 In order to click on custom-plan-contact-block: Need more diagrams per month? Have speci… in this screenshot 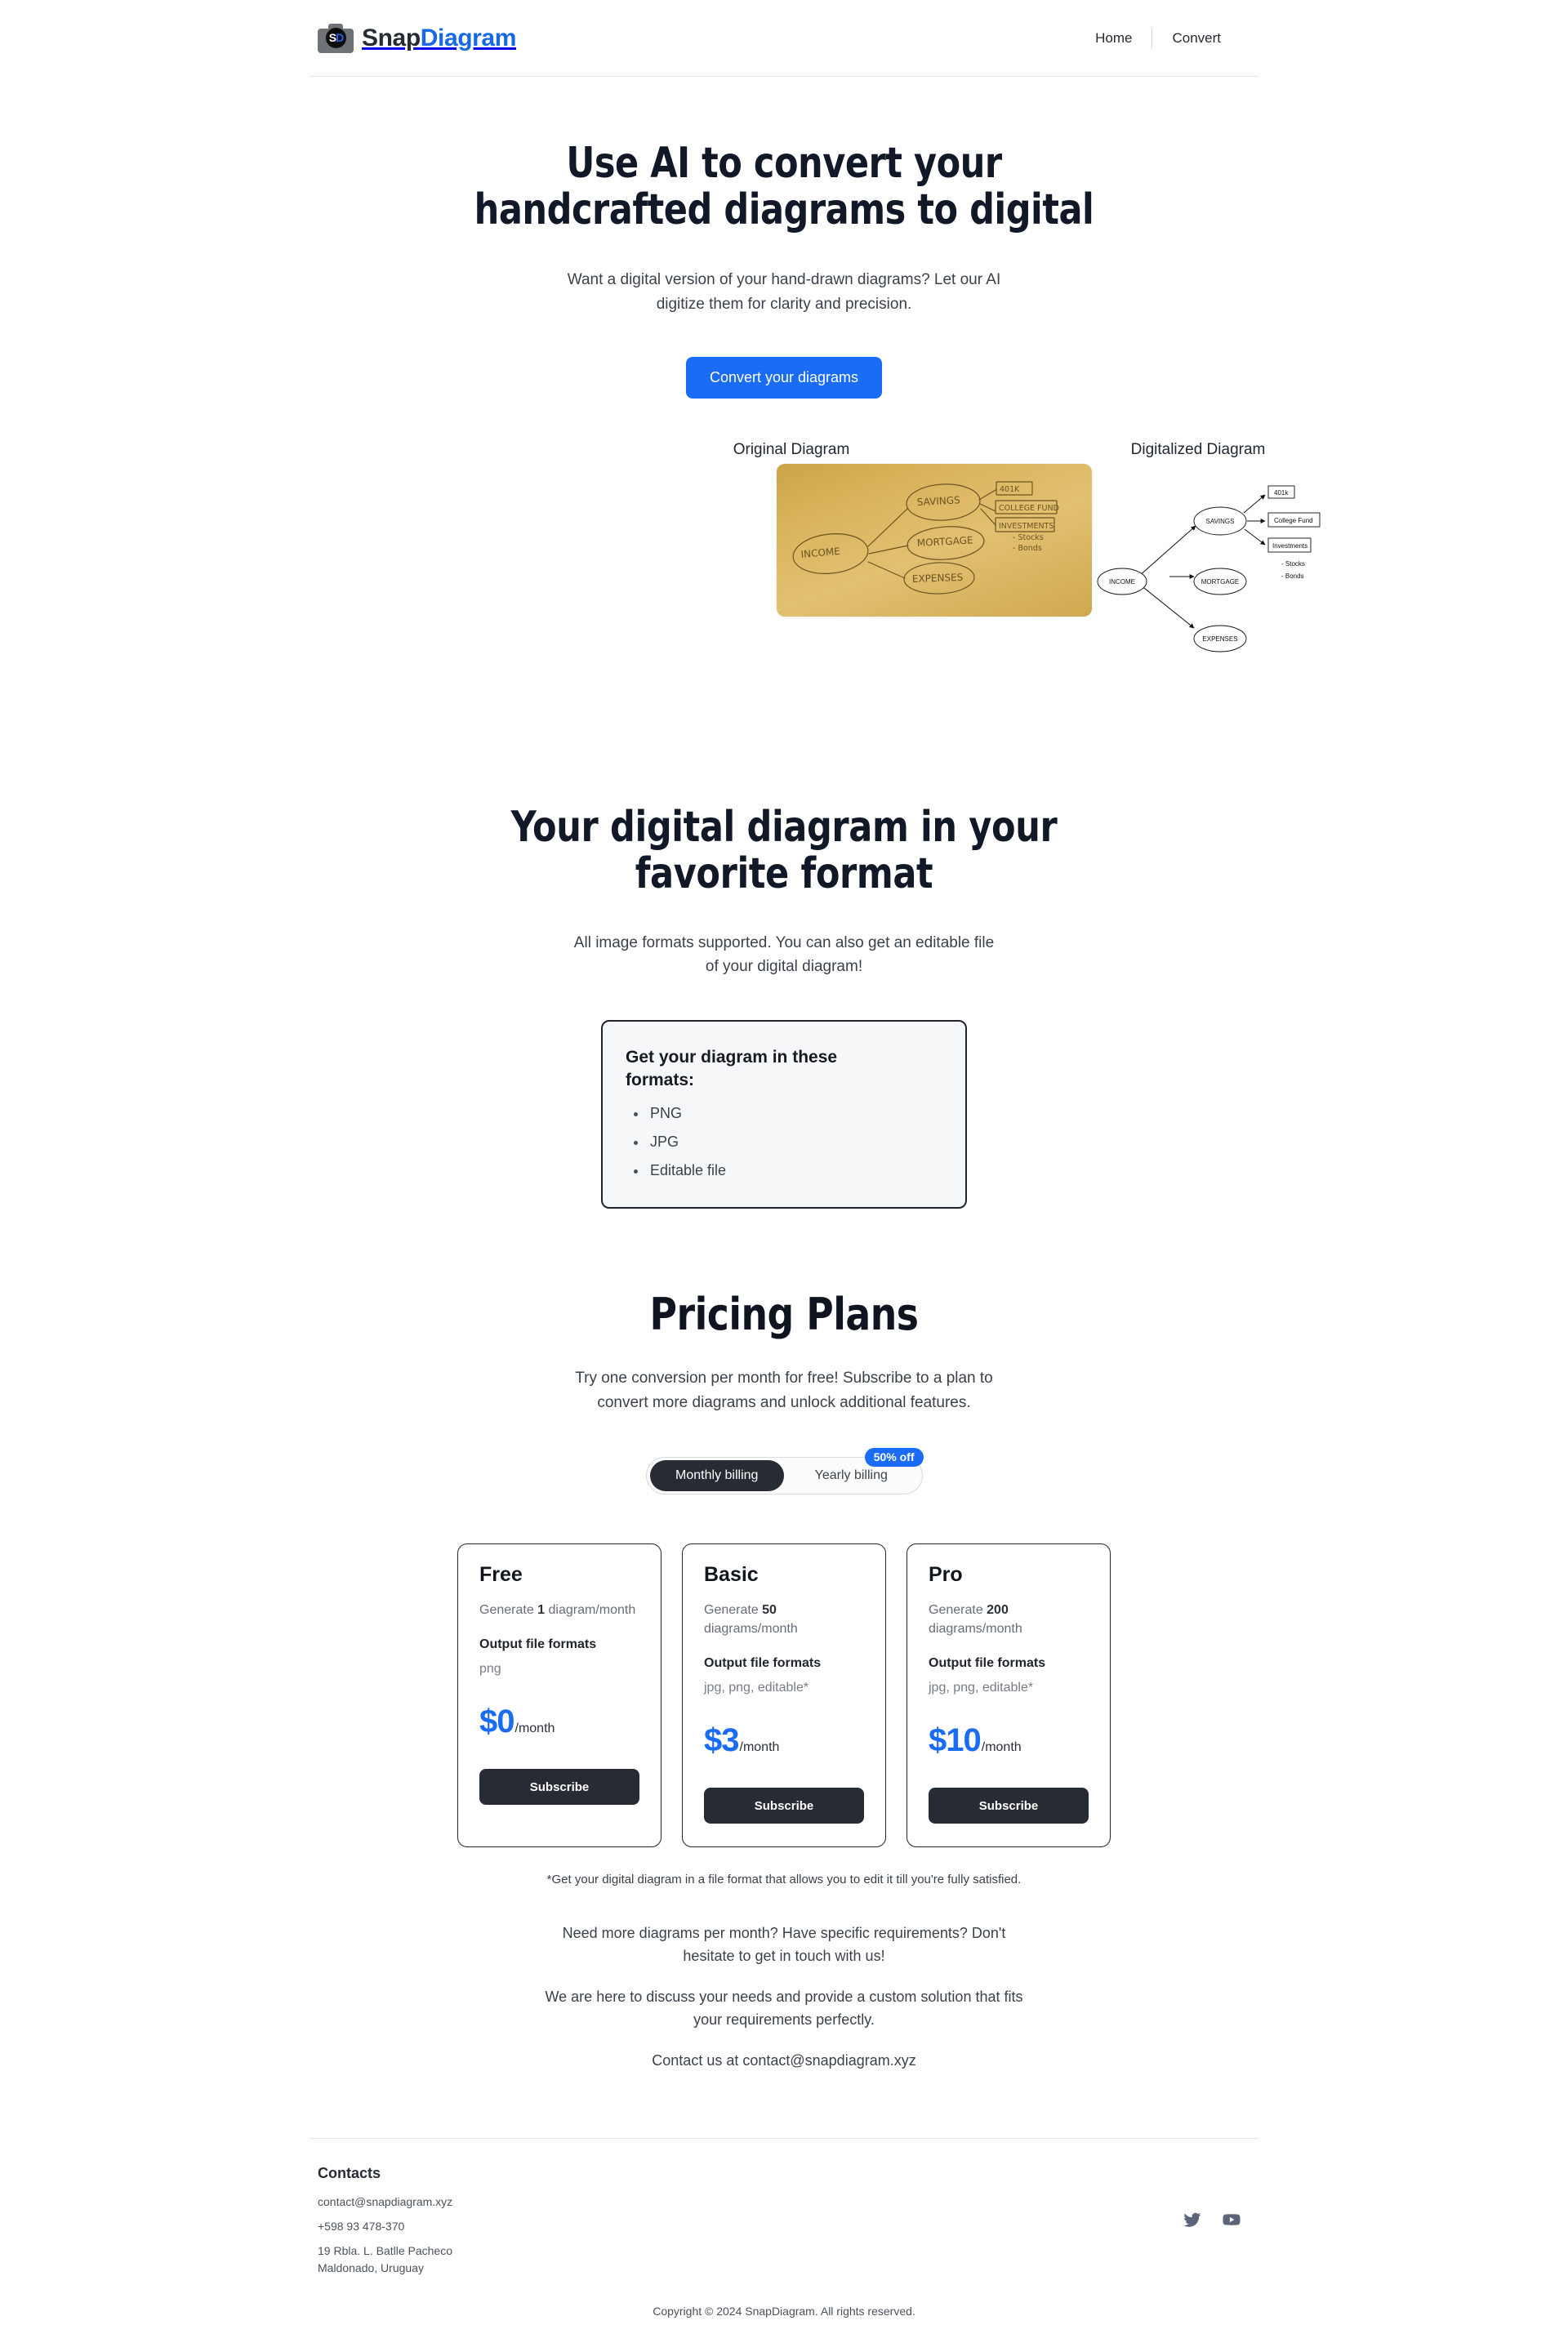, I will do `click(784, 1997)`.